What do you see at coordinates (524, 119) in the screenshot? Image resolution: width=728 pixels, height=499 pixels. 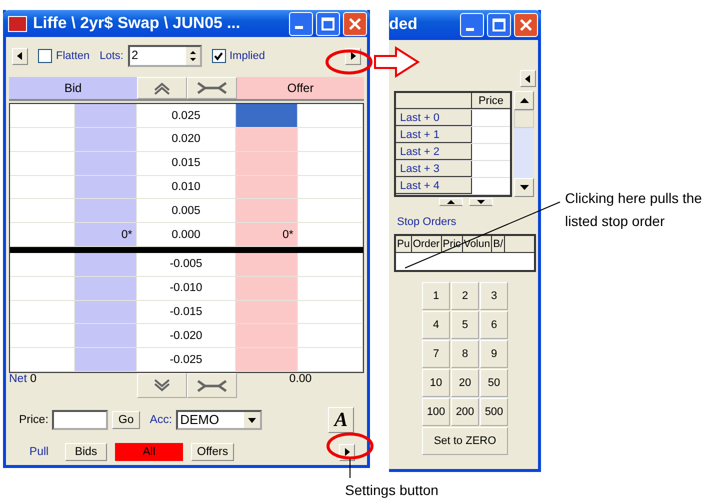 I see `scroll-thumb` at bounding box center [524, 119].